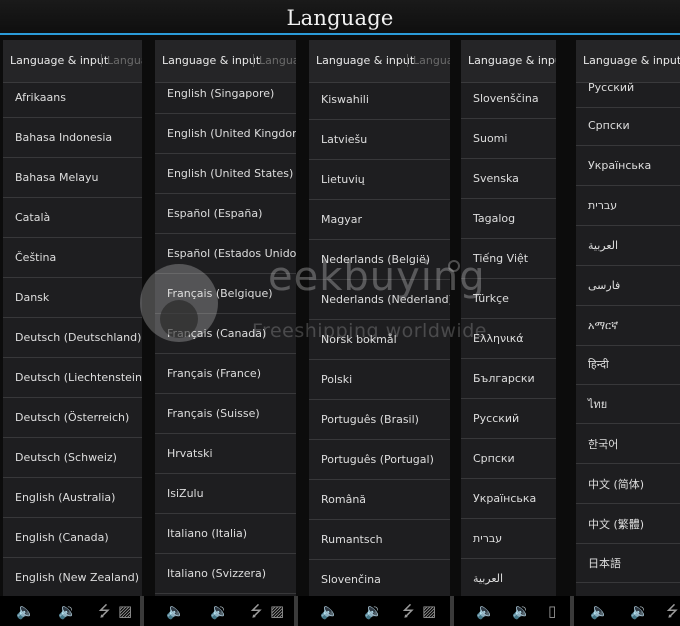 The height and width of the screenshot is (626, 680). I want to click on language-item: Tagalog, so click(508, 219).